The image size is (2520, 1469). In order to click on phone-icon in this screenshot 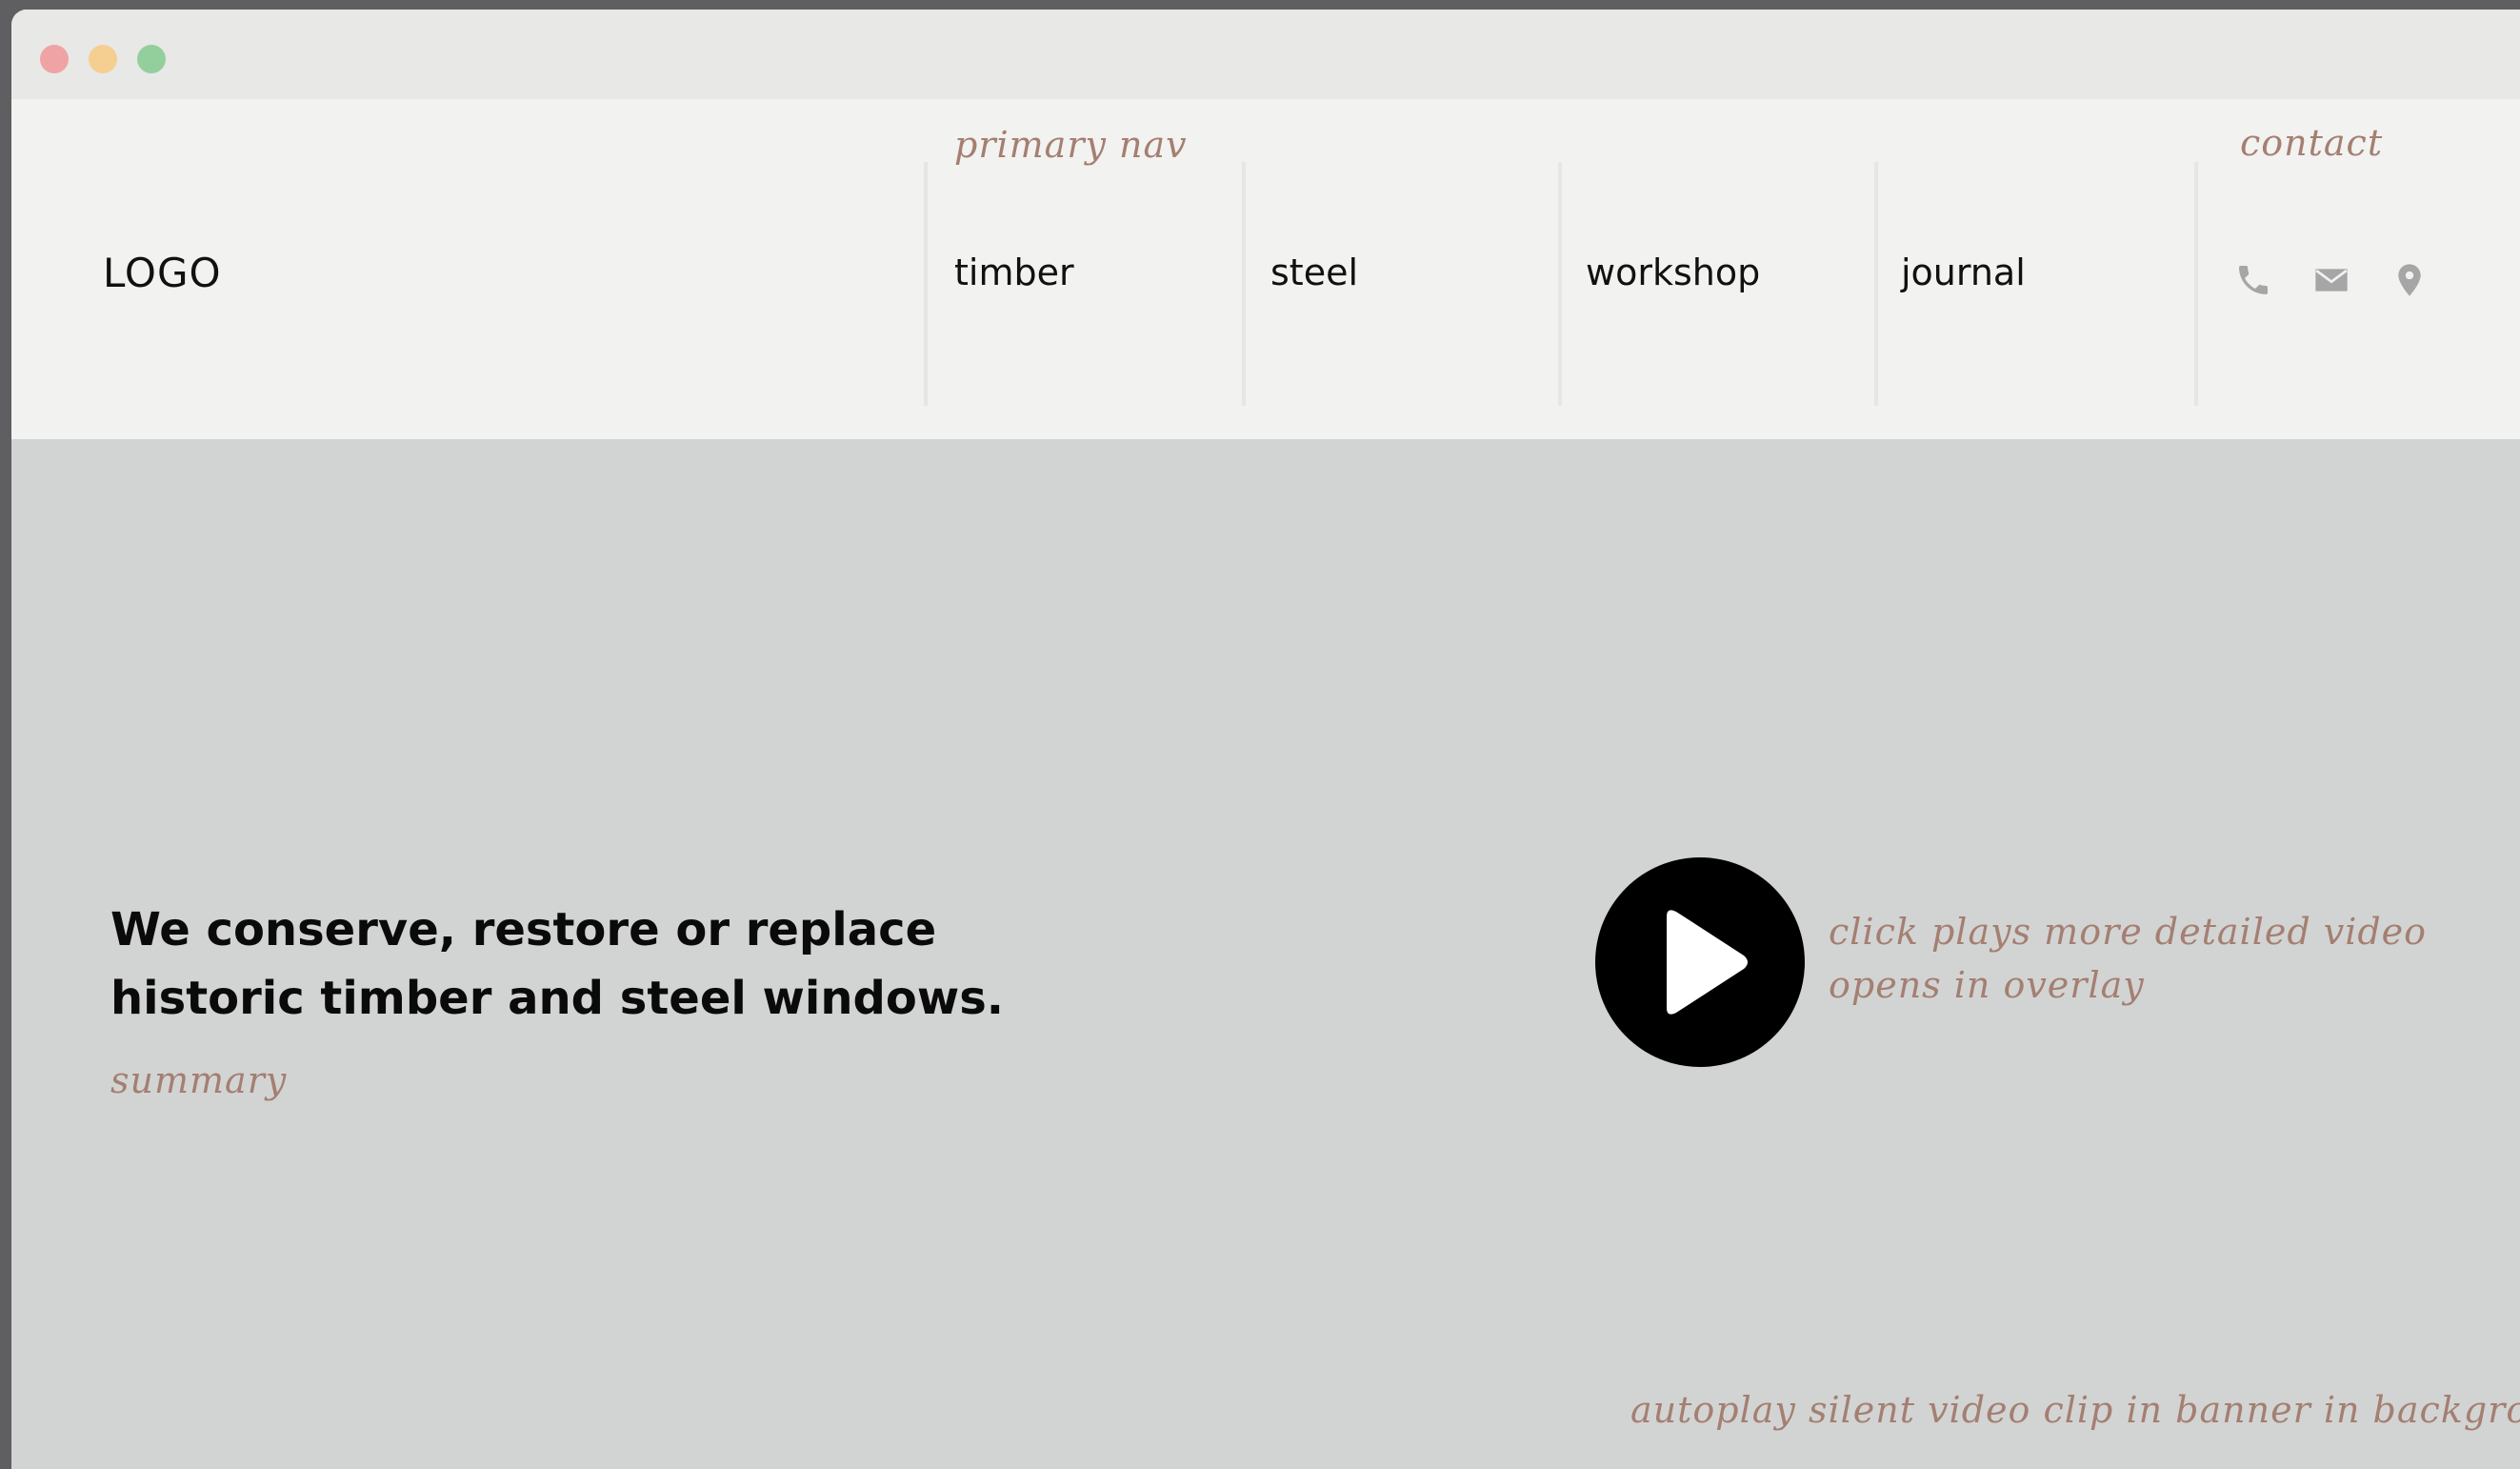, I will do `click(2253, 280)`.